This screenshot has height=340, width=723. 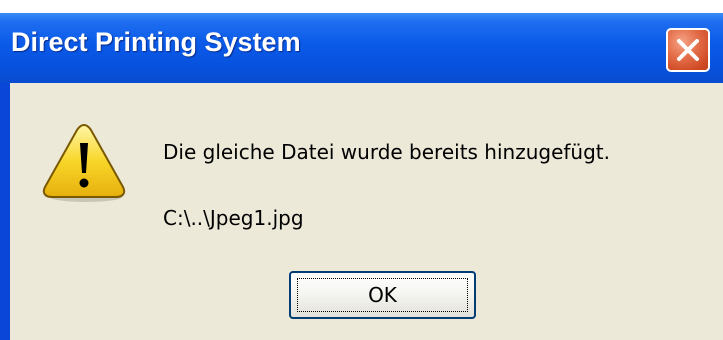 I want to click on warning-icon, so click(x=84, y=162).